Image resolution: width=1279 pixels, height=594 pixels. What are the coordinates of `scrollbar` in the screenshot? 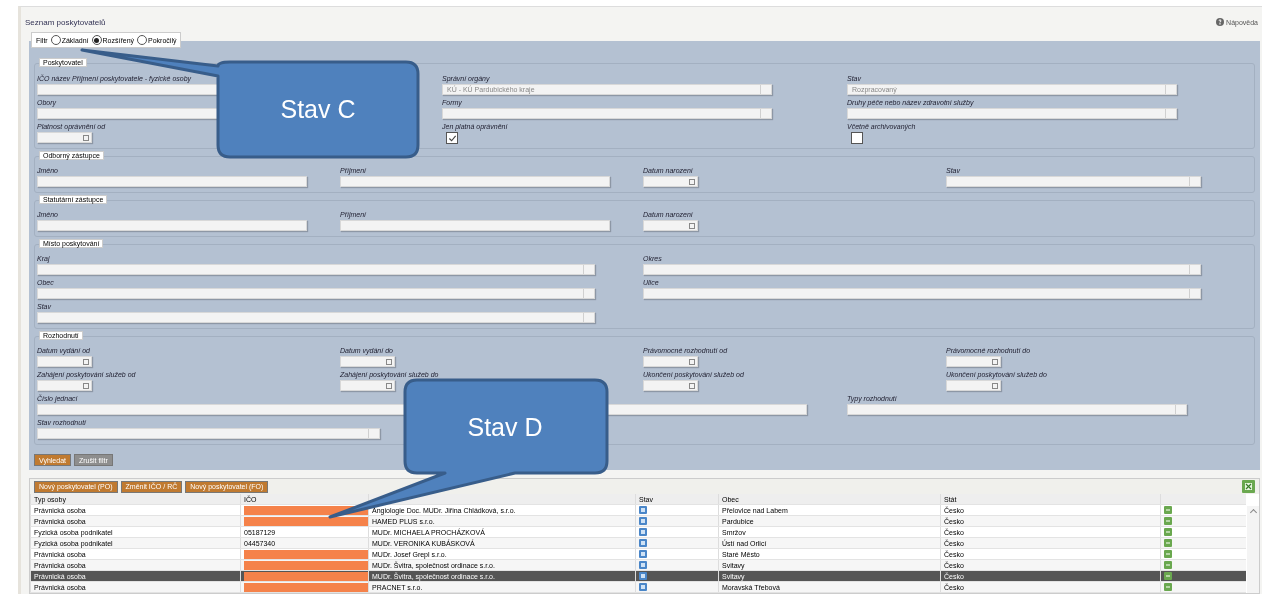 It's located at (1253, 549).